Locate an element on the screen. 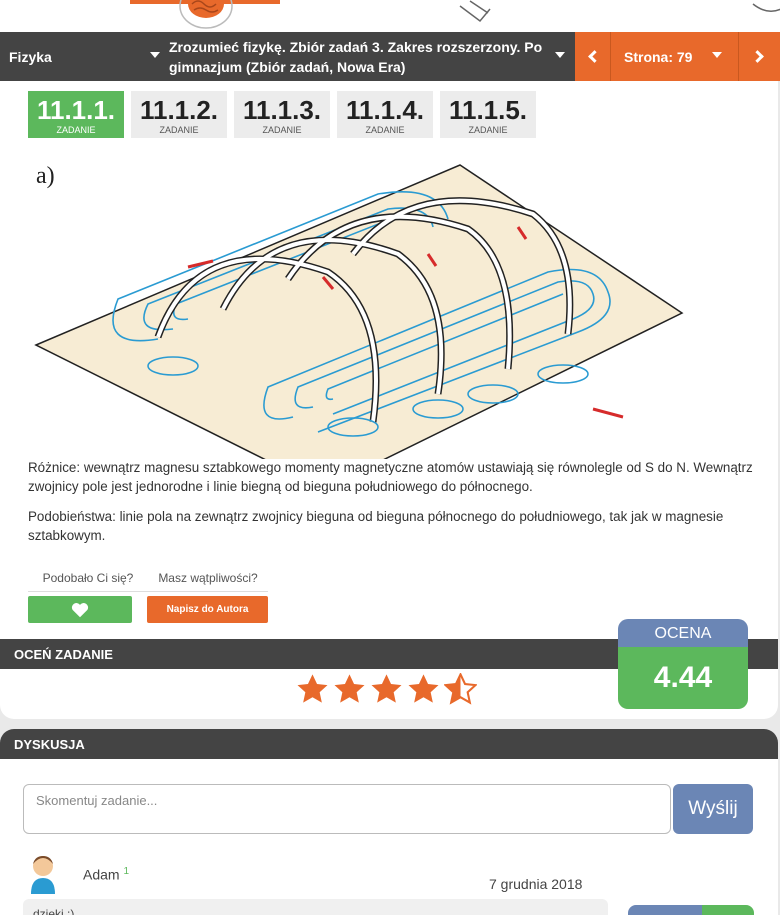 This screenshot has width=780, height=915. chevron-left-icon is located at coordinates (594, 56).